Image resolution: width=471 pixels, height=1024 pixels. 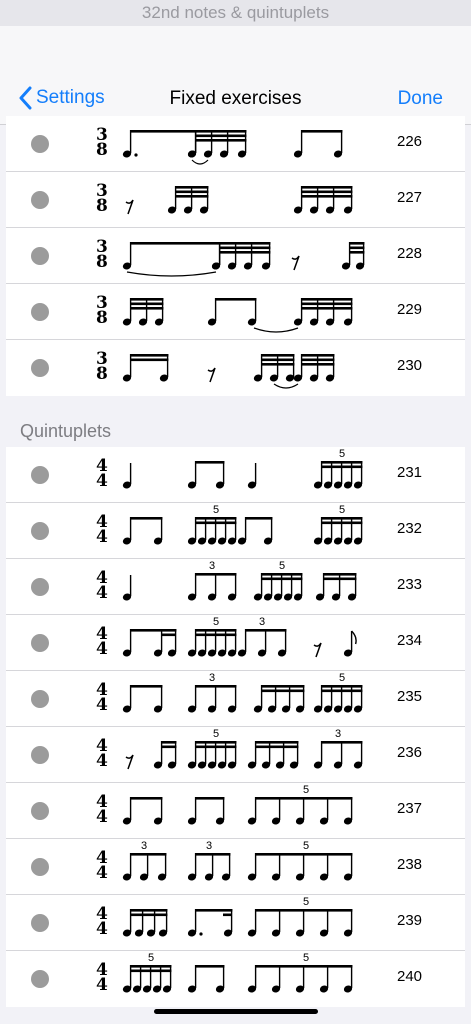 I want to click on exercise-row: 4 4 3 3 5 238, so click(x=235, y=867).